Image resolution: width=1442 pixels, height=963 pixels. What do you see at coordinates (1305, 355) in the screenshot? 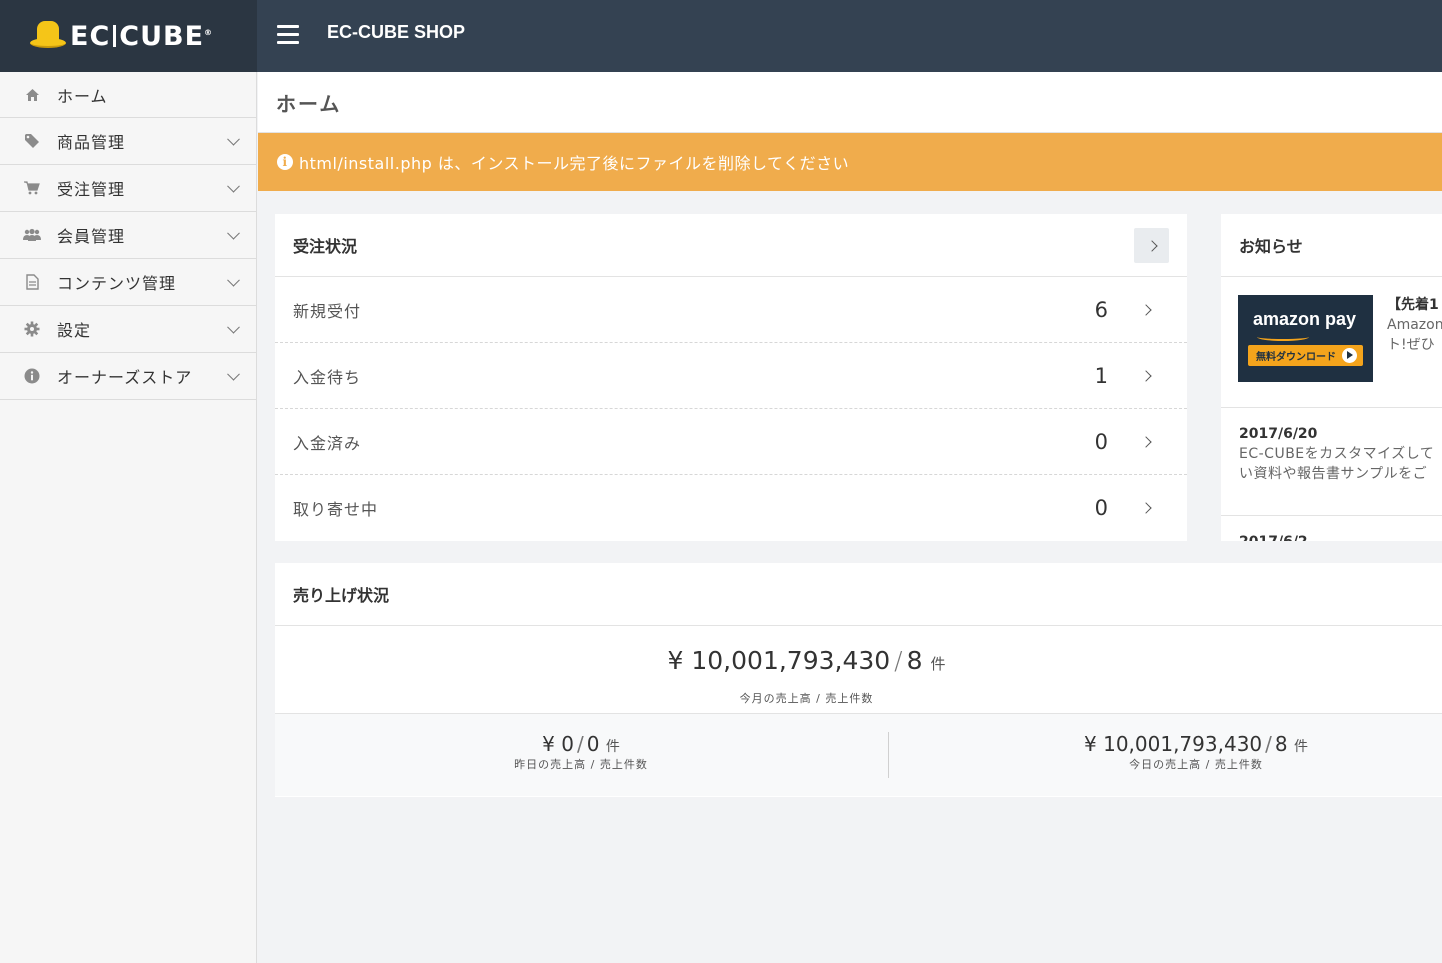
I see `download-button: 無料ダウンロード` at bounding box center [1305, 355].